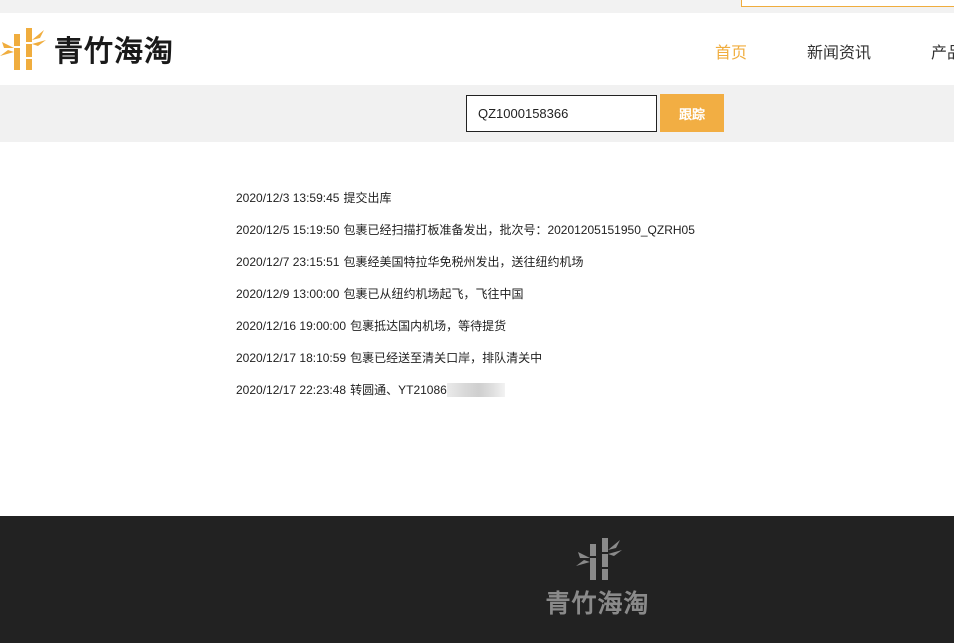  What do you see at coordinates (536, 398) in the screenshot?
I see `tracking-event: 2020/12/17 22:23:48 转圆通、YT21086` at bounding box center [536, 398].